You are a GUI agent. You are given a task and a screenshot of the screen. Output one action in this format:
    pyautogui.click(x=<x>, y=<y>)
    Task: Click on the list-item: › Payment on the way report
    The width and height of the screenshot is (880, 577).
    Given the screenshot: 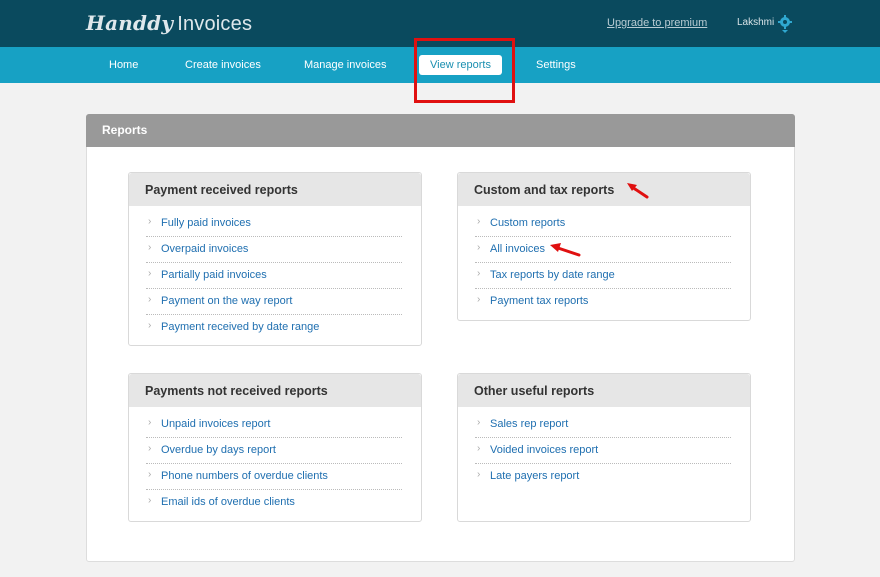 What is the action you would take?
    pyautogui.click(x=274, y=302)
    